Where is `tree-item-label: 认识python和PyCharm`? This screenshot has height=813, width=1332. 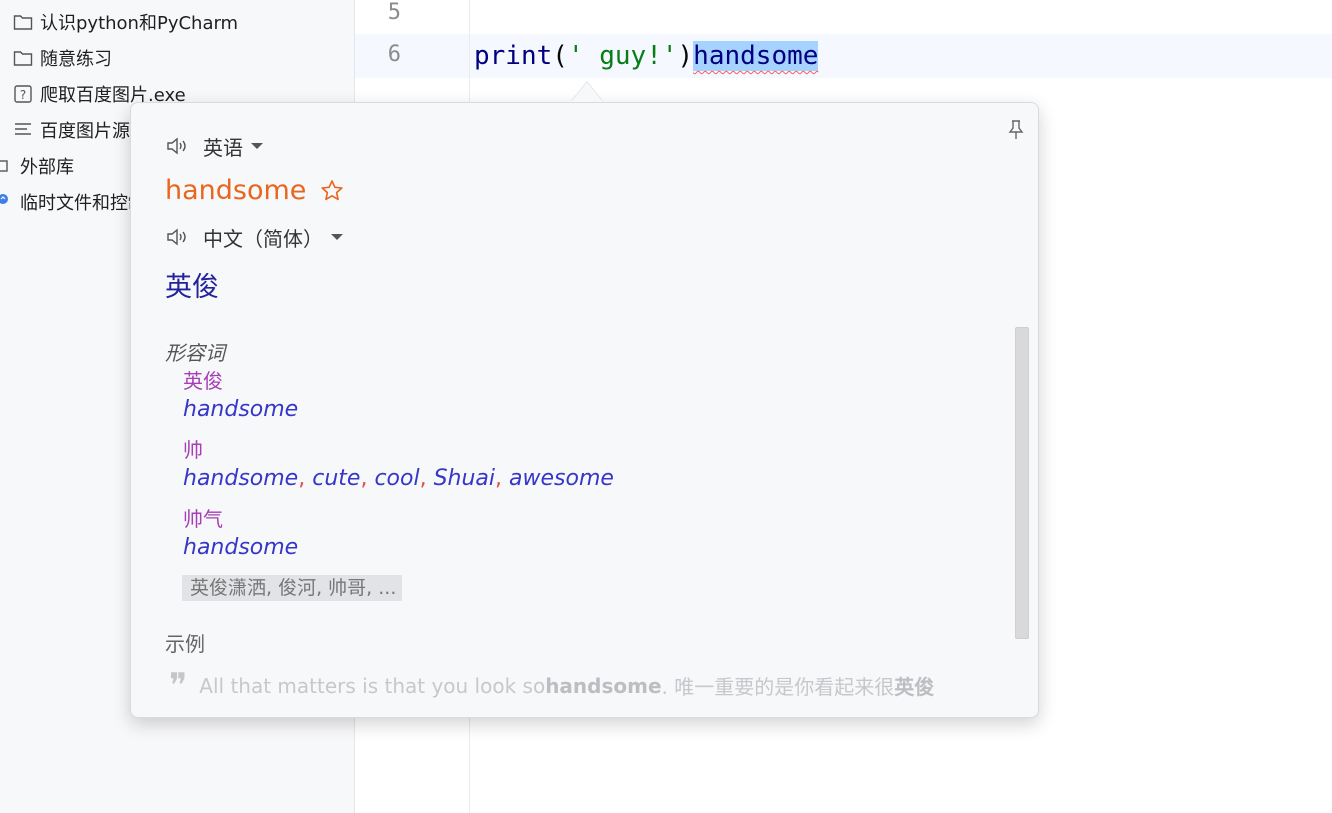
tree-item-label: 认识python和PyCharm is located at coordinates (139, 23).